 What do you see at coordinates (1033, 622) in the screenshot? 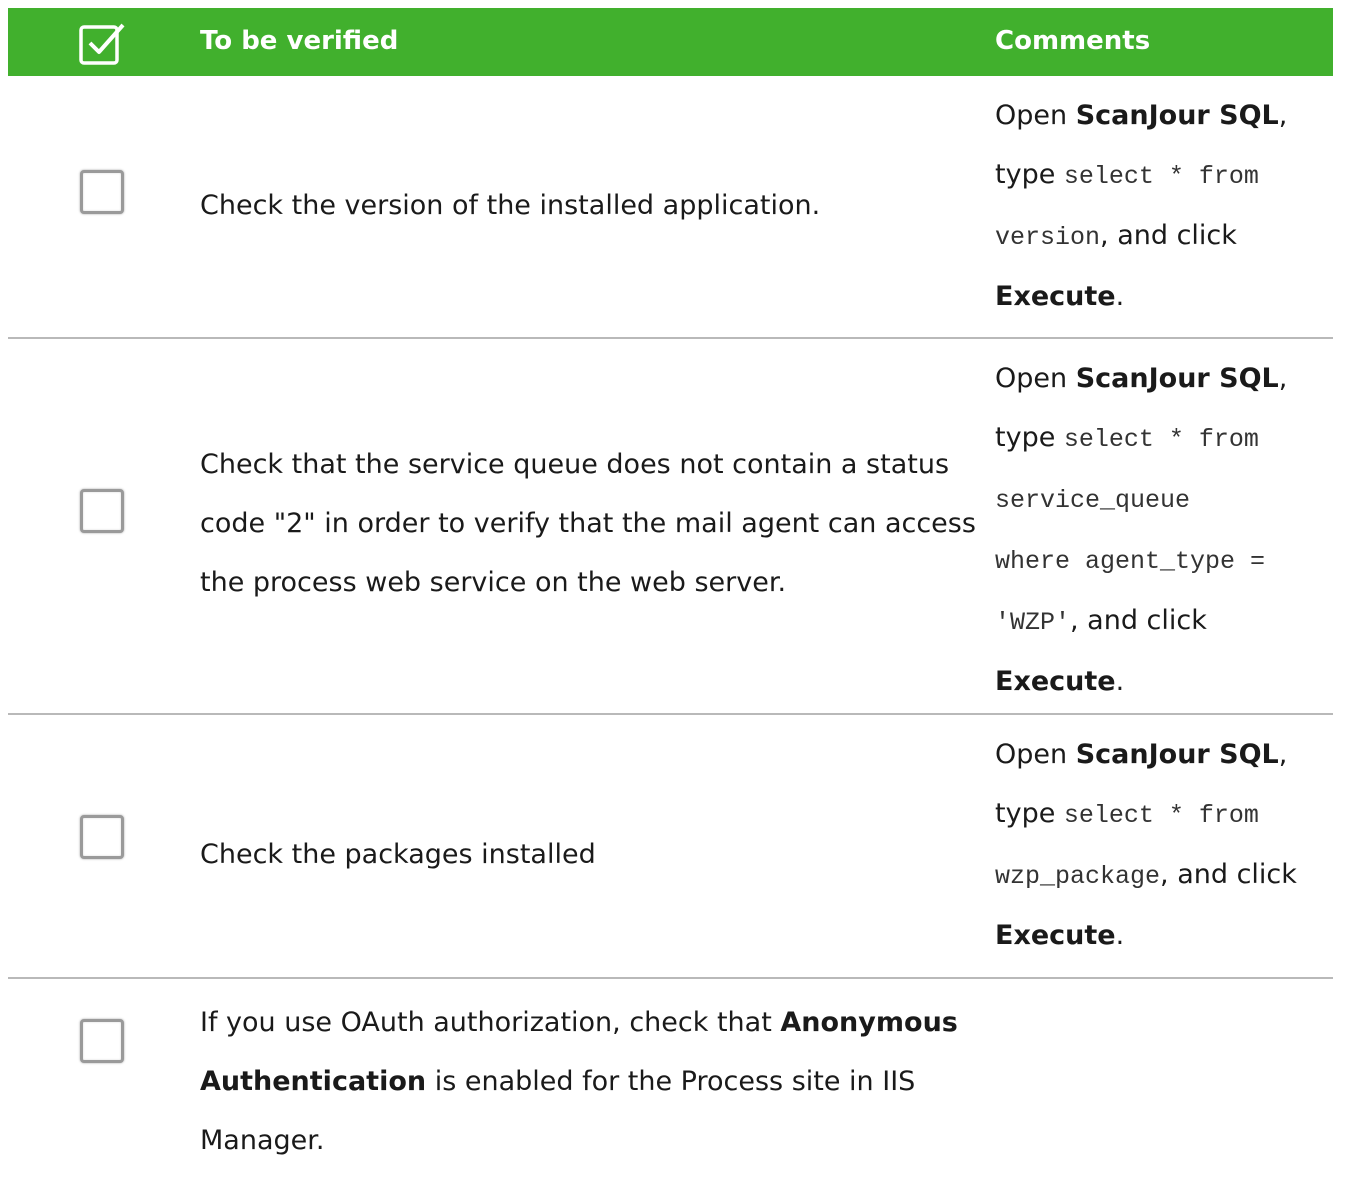
I see `sql-code: 'WZP'` at bounding box center [1033, 622].